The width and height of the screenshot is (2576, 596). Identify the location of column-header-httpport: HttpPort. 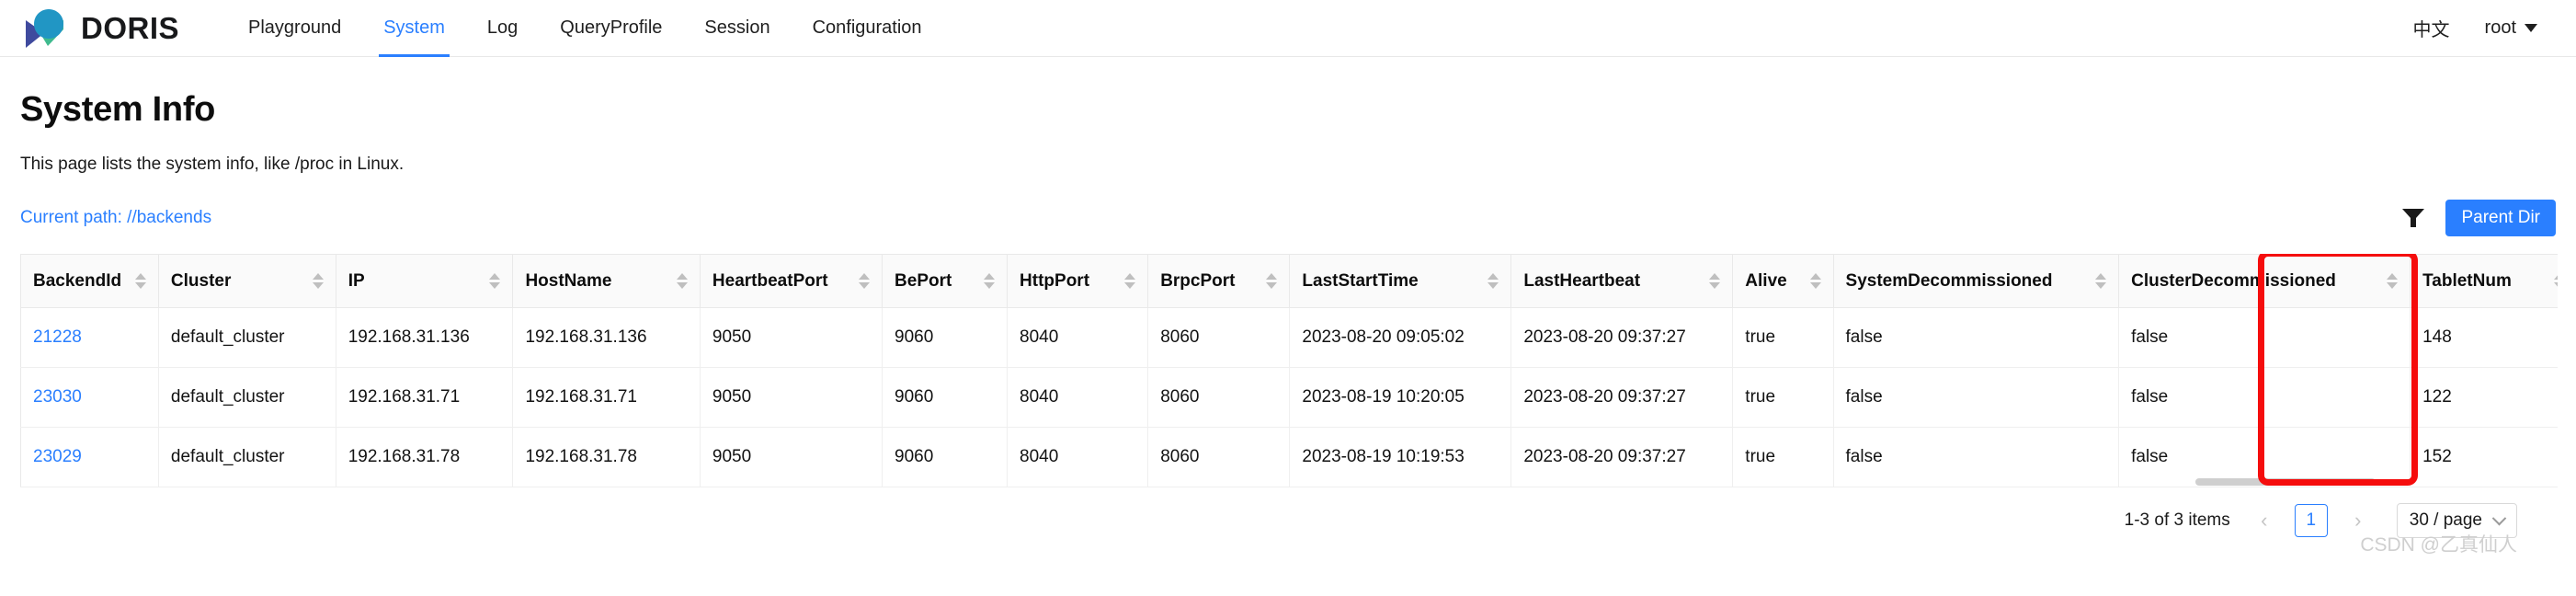
(1078, 281).